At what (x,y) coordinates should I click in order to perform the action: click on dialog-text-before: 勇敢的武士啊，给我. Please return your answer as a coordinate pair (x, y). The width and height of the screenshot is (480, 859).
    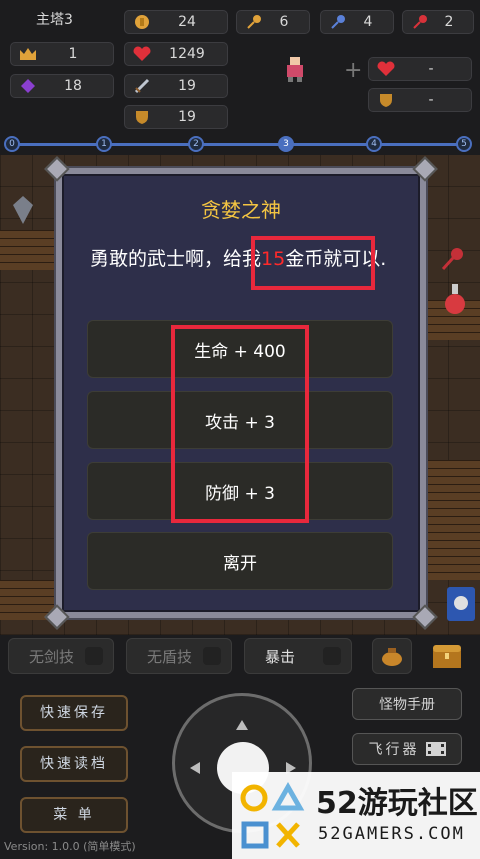
    Looking at the image, I should click on (176, 259).